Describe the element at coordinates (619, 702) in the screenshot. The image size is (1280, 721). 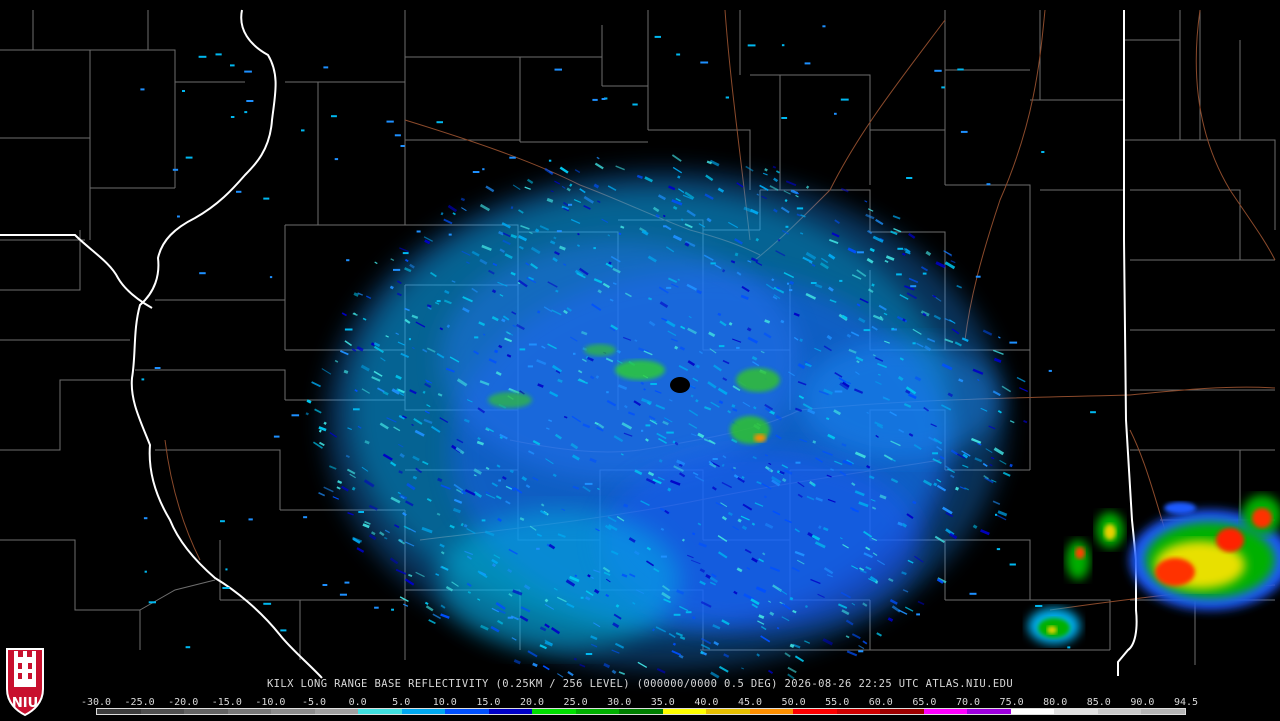
I see `color-scale-tick-label: 30.0` at that location.